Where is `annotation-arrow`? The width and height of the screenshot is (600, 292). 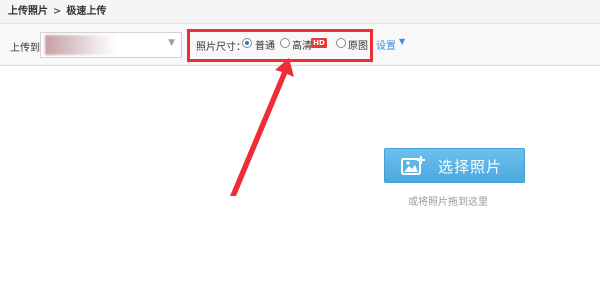
annotation-arrow is located at coordinates (262, 127).